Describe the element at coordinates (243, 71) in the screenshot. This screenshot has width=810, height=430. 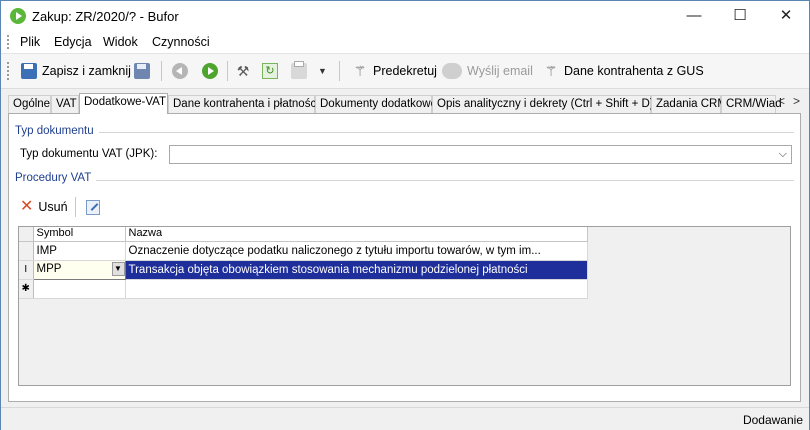
I see `tools-icon: ⚒` at that location.